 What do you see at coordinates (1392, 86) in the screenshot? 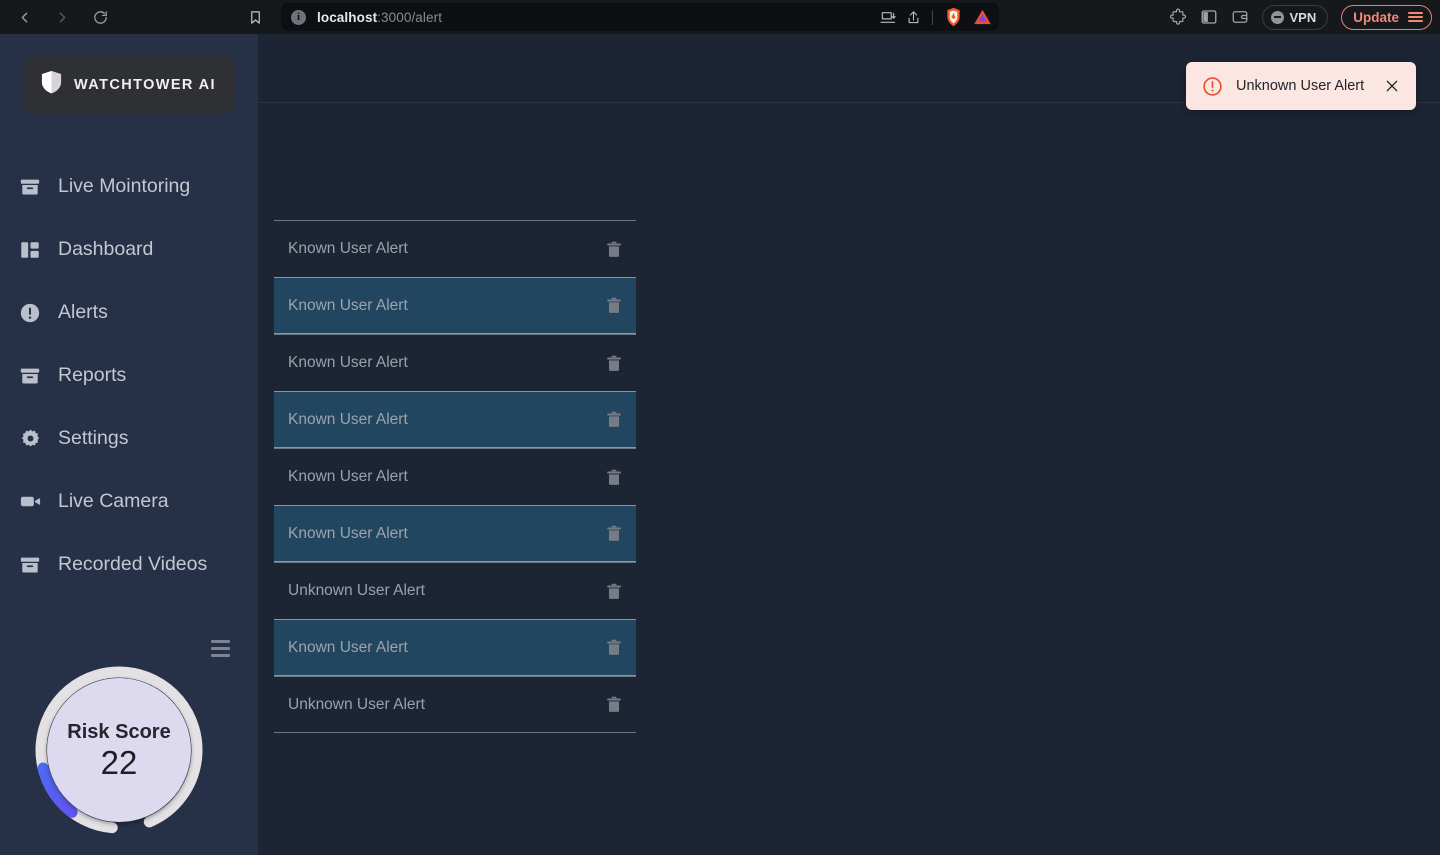
I see `close-icon` at bounding box center [1392, 86].